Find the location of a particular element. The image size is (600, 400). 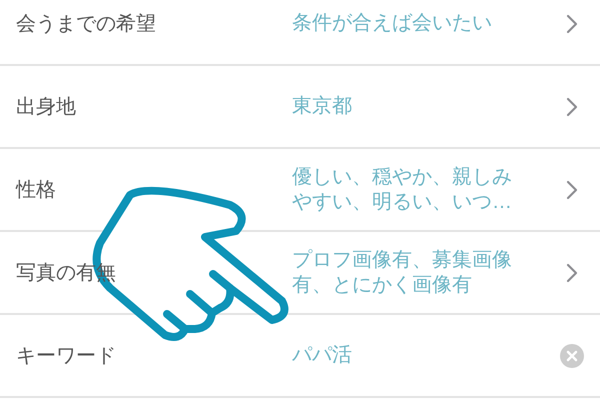

field-label: 性格 is located at coordinates (36, 190).